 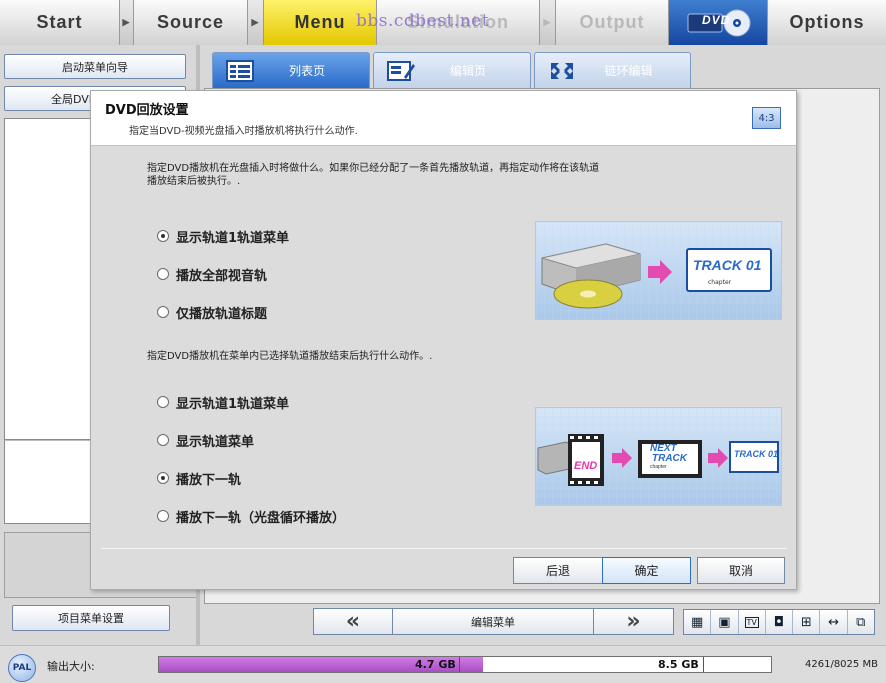 What do you see at coordinates (467, 71) in the screenshot?
I see `tab-edit-page-label: 编辑页` at bounding box center [467, 71].